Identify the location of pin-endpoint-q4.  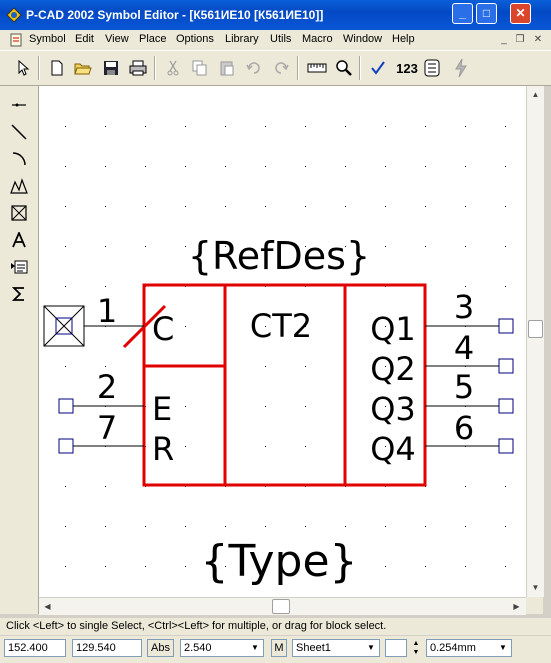
(506, 446).